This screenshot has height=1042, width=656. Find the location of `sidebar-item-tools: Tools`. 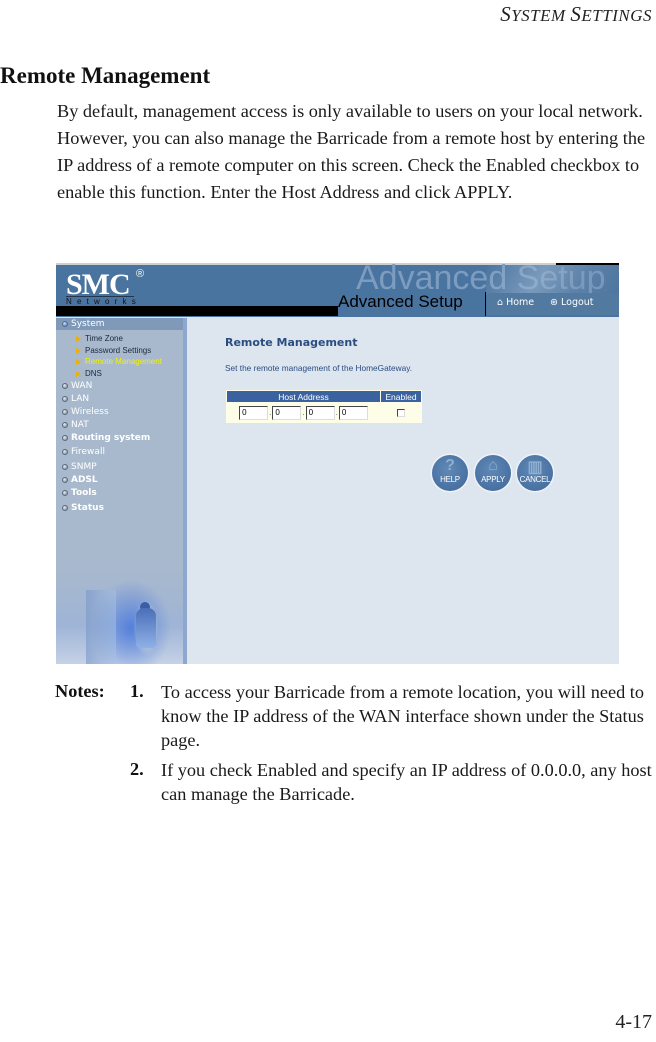

sidebar-item-tools: Tools is located at coordinates (79, 493).